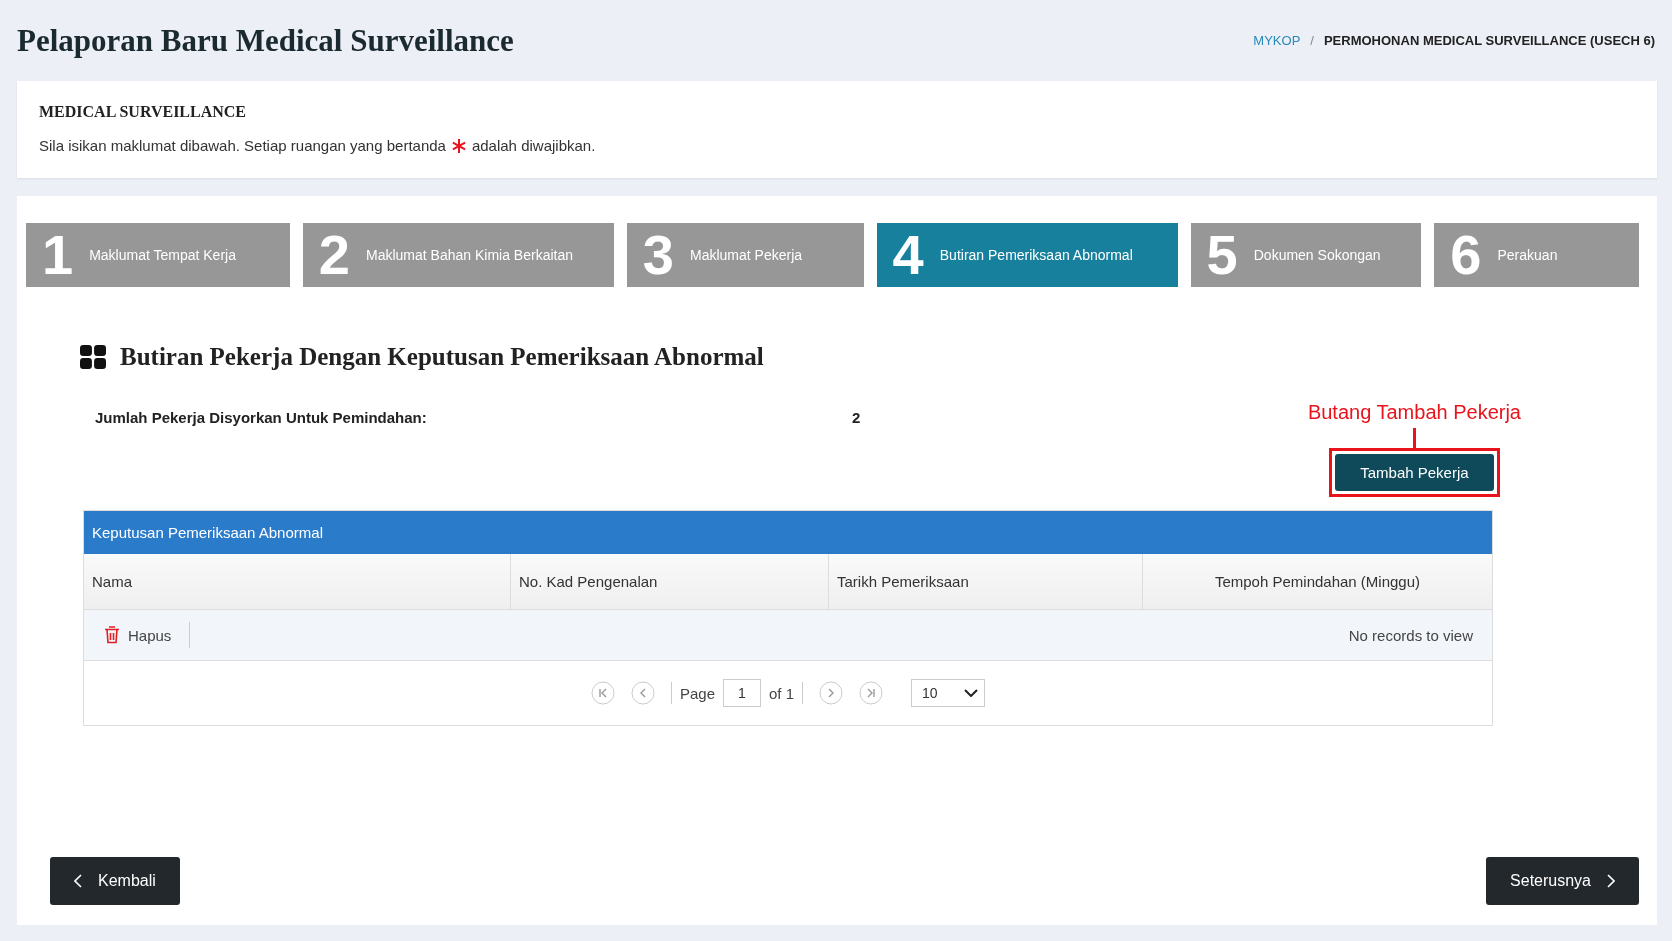 Image resolution: width=1672 pixels, height=941 pixels. I want to click on chevron-down-icon, so click(971, 693).